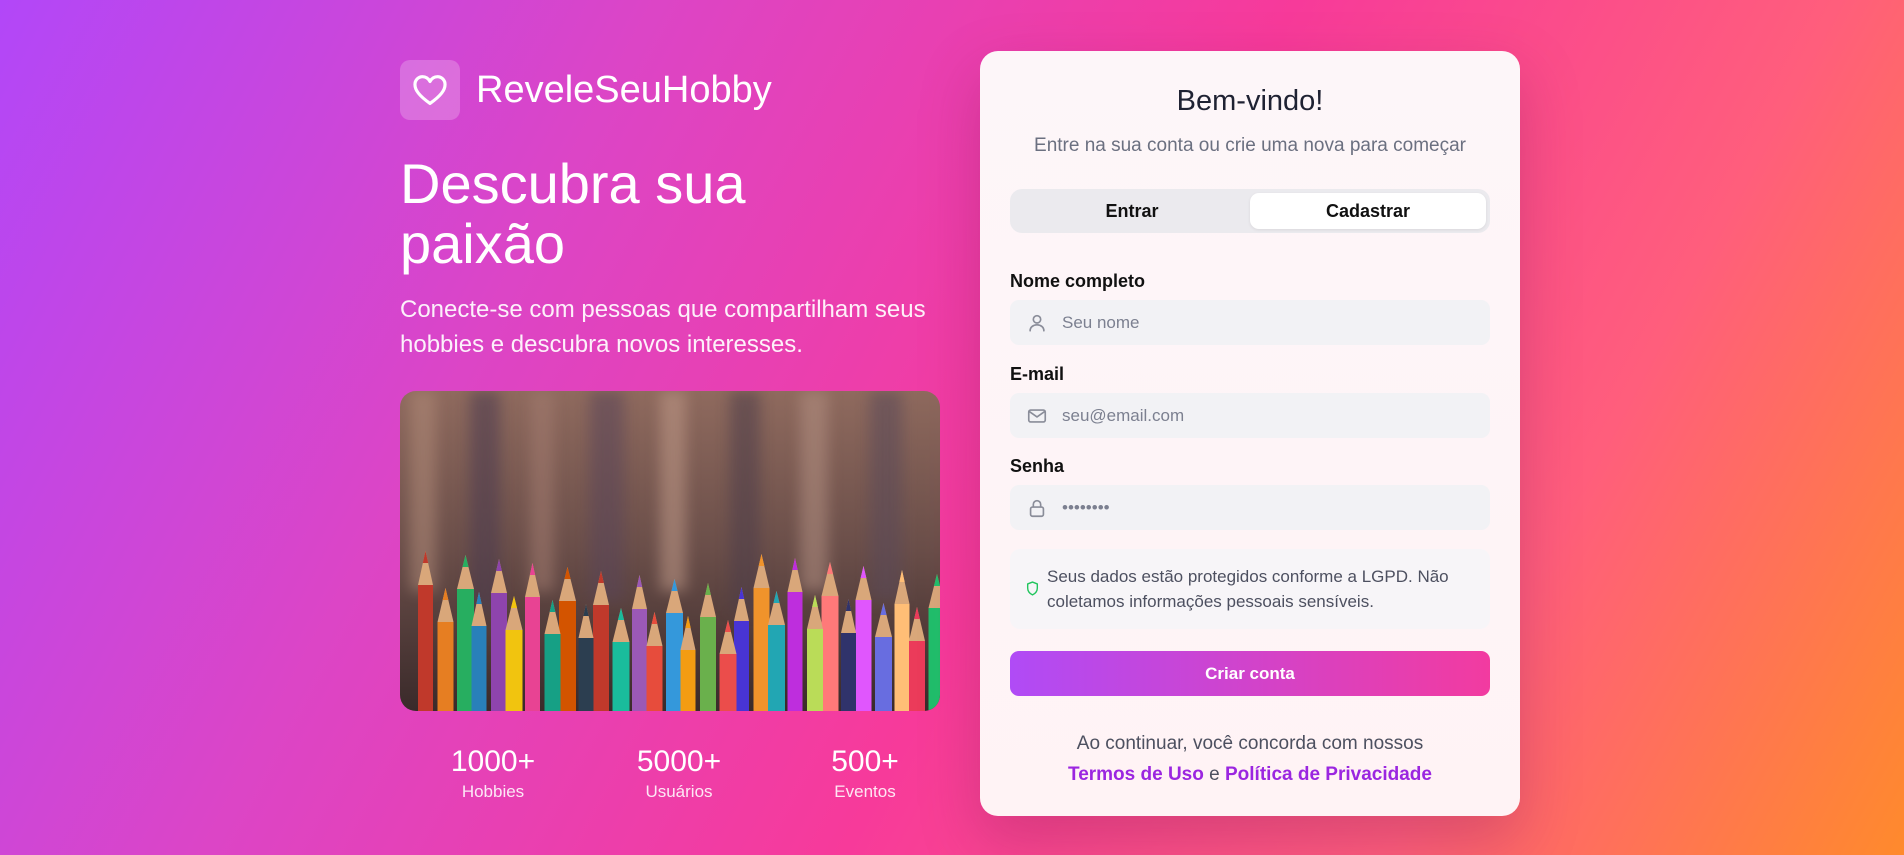  Describe the element at coordinates (1037, 466) in the screenshot. I see `password-label: Senha` at that location.